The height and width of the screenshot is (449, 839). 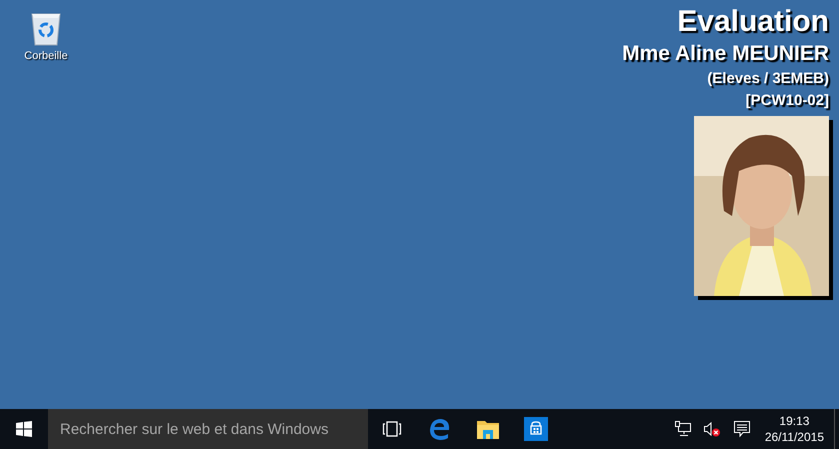 I want to click on computer-name: [PCW10-02], so click(x=787, y=101).